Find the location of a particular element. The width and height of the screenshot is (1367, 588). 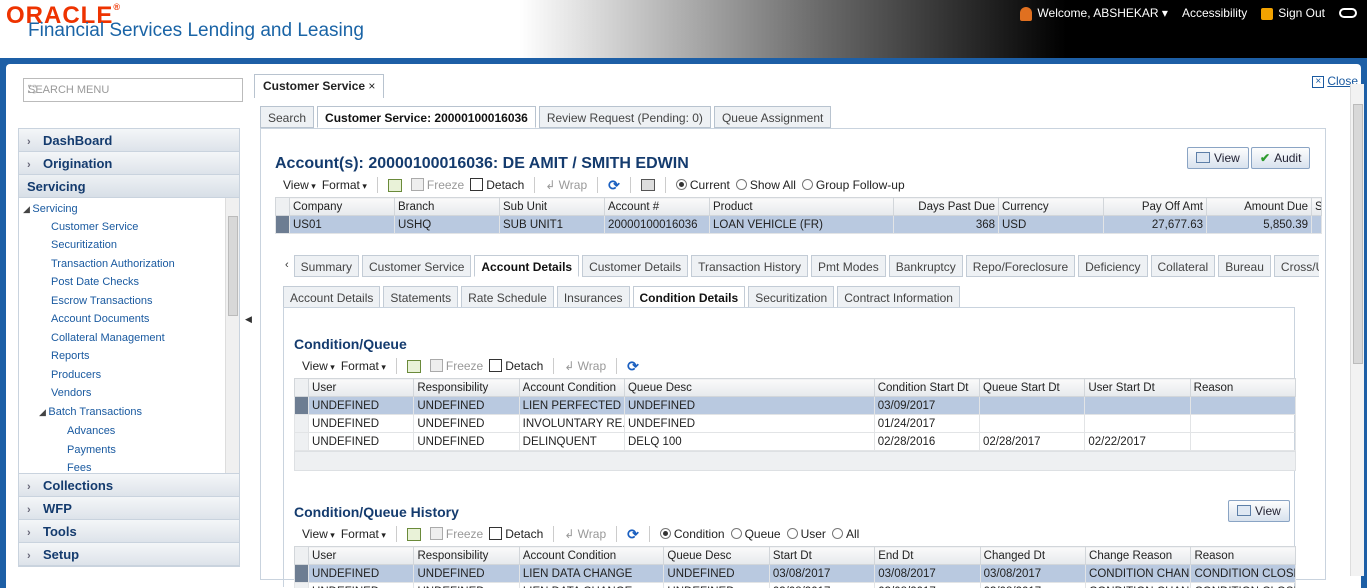

column-header: Account # is located at coordinates (657, 206).